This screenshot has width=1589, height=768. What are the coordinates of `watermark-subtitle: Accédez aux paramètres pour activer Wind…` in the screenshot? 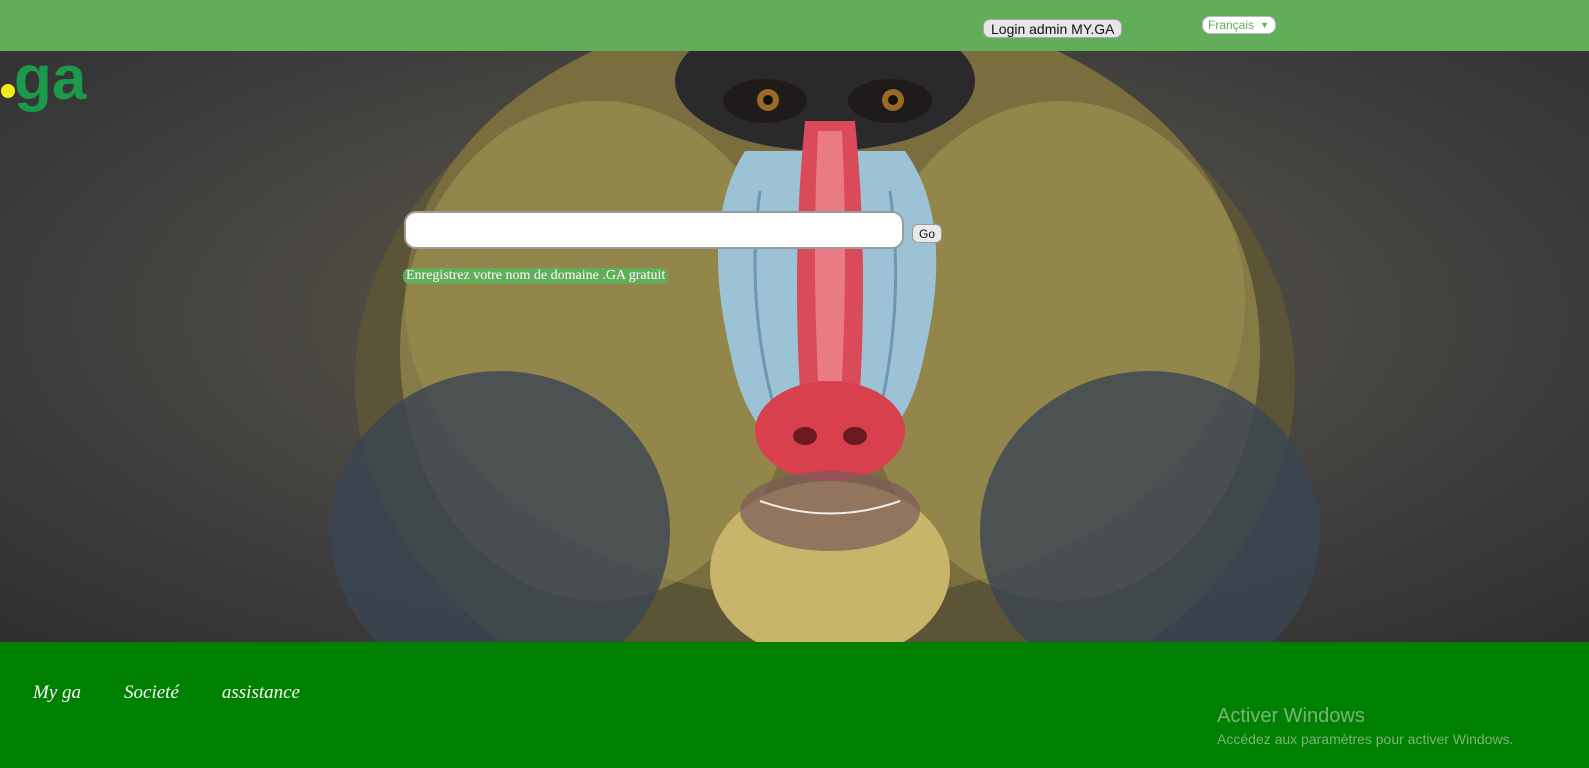 It's located at (1365, 739).